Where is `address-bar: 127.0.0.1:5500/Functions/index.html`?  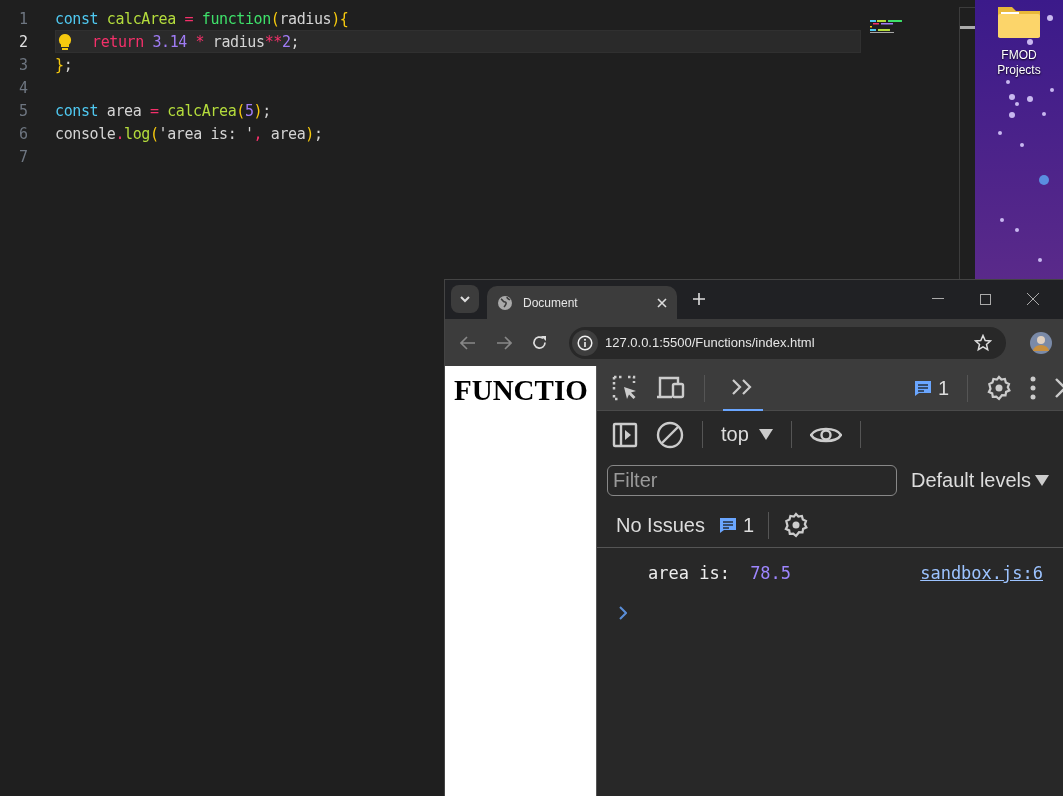
address-bar: 127.0.0.1:5500/Functions/index.html is located at coordinates (787, 342).